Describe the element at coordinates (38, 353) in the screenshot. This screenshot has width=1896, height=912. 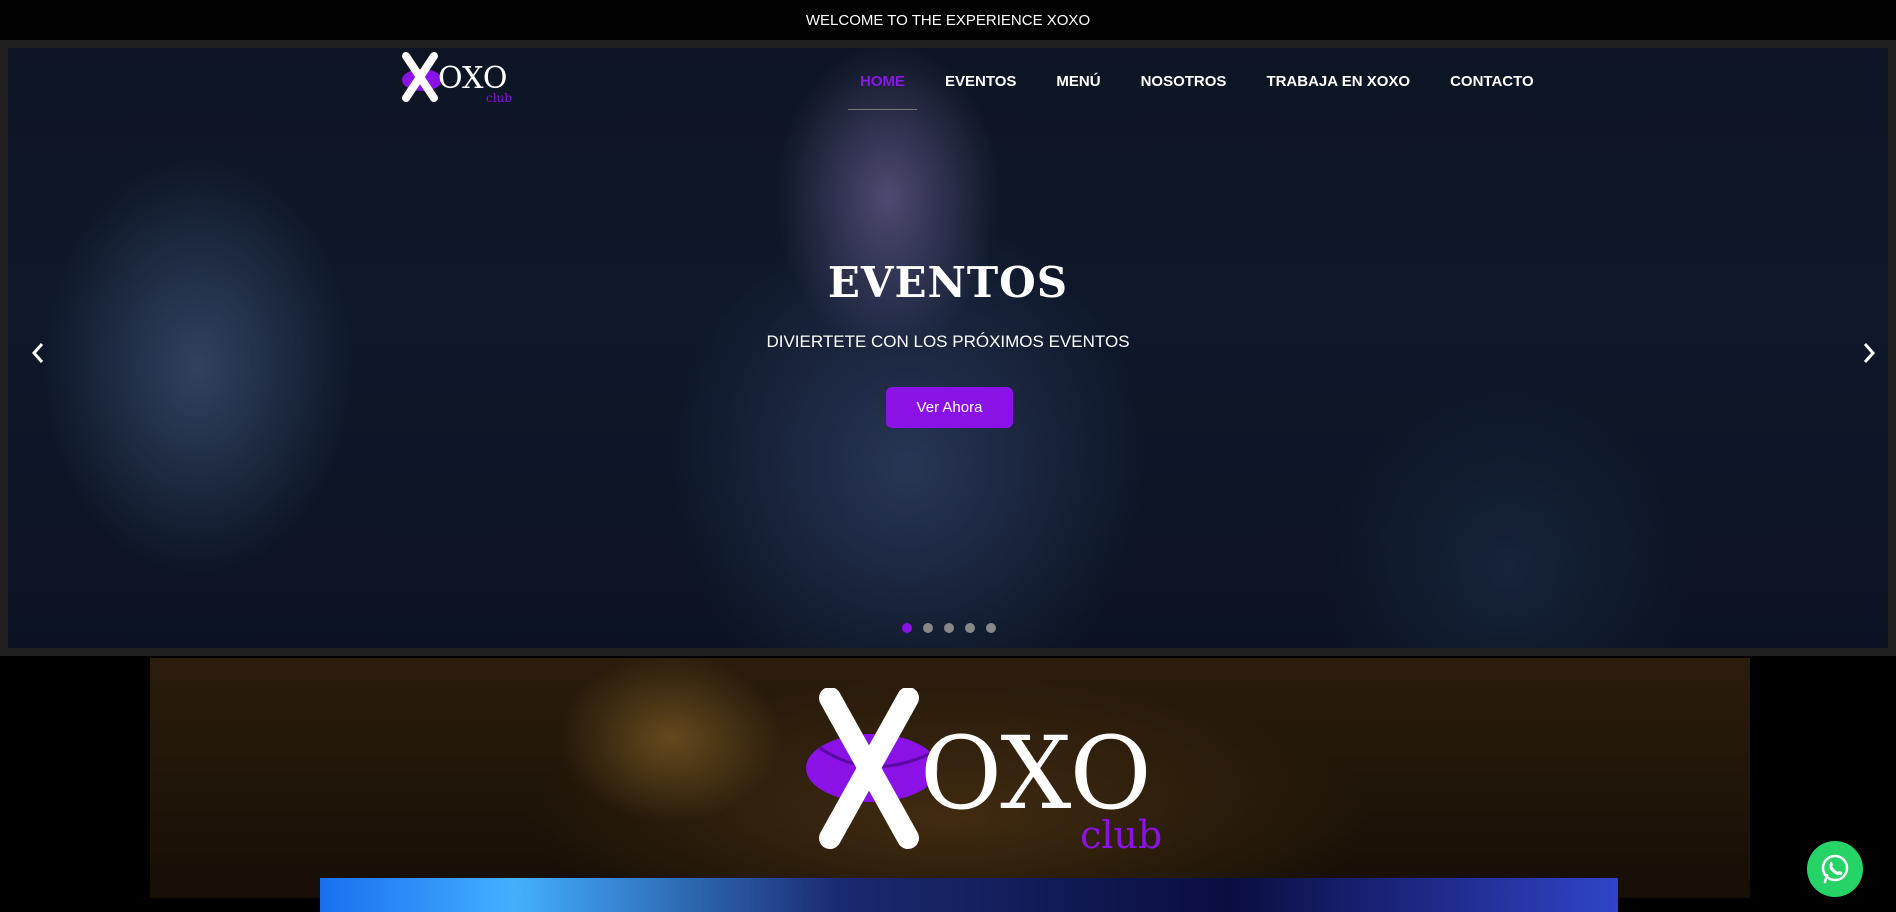
I see `chevron-left-icon` at that location.